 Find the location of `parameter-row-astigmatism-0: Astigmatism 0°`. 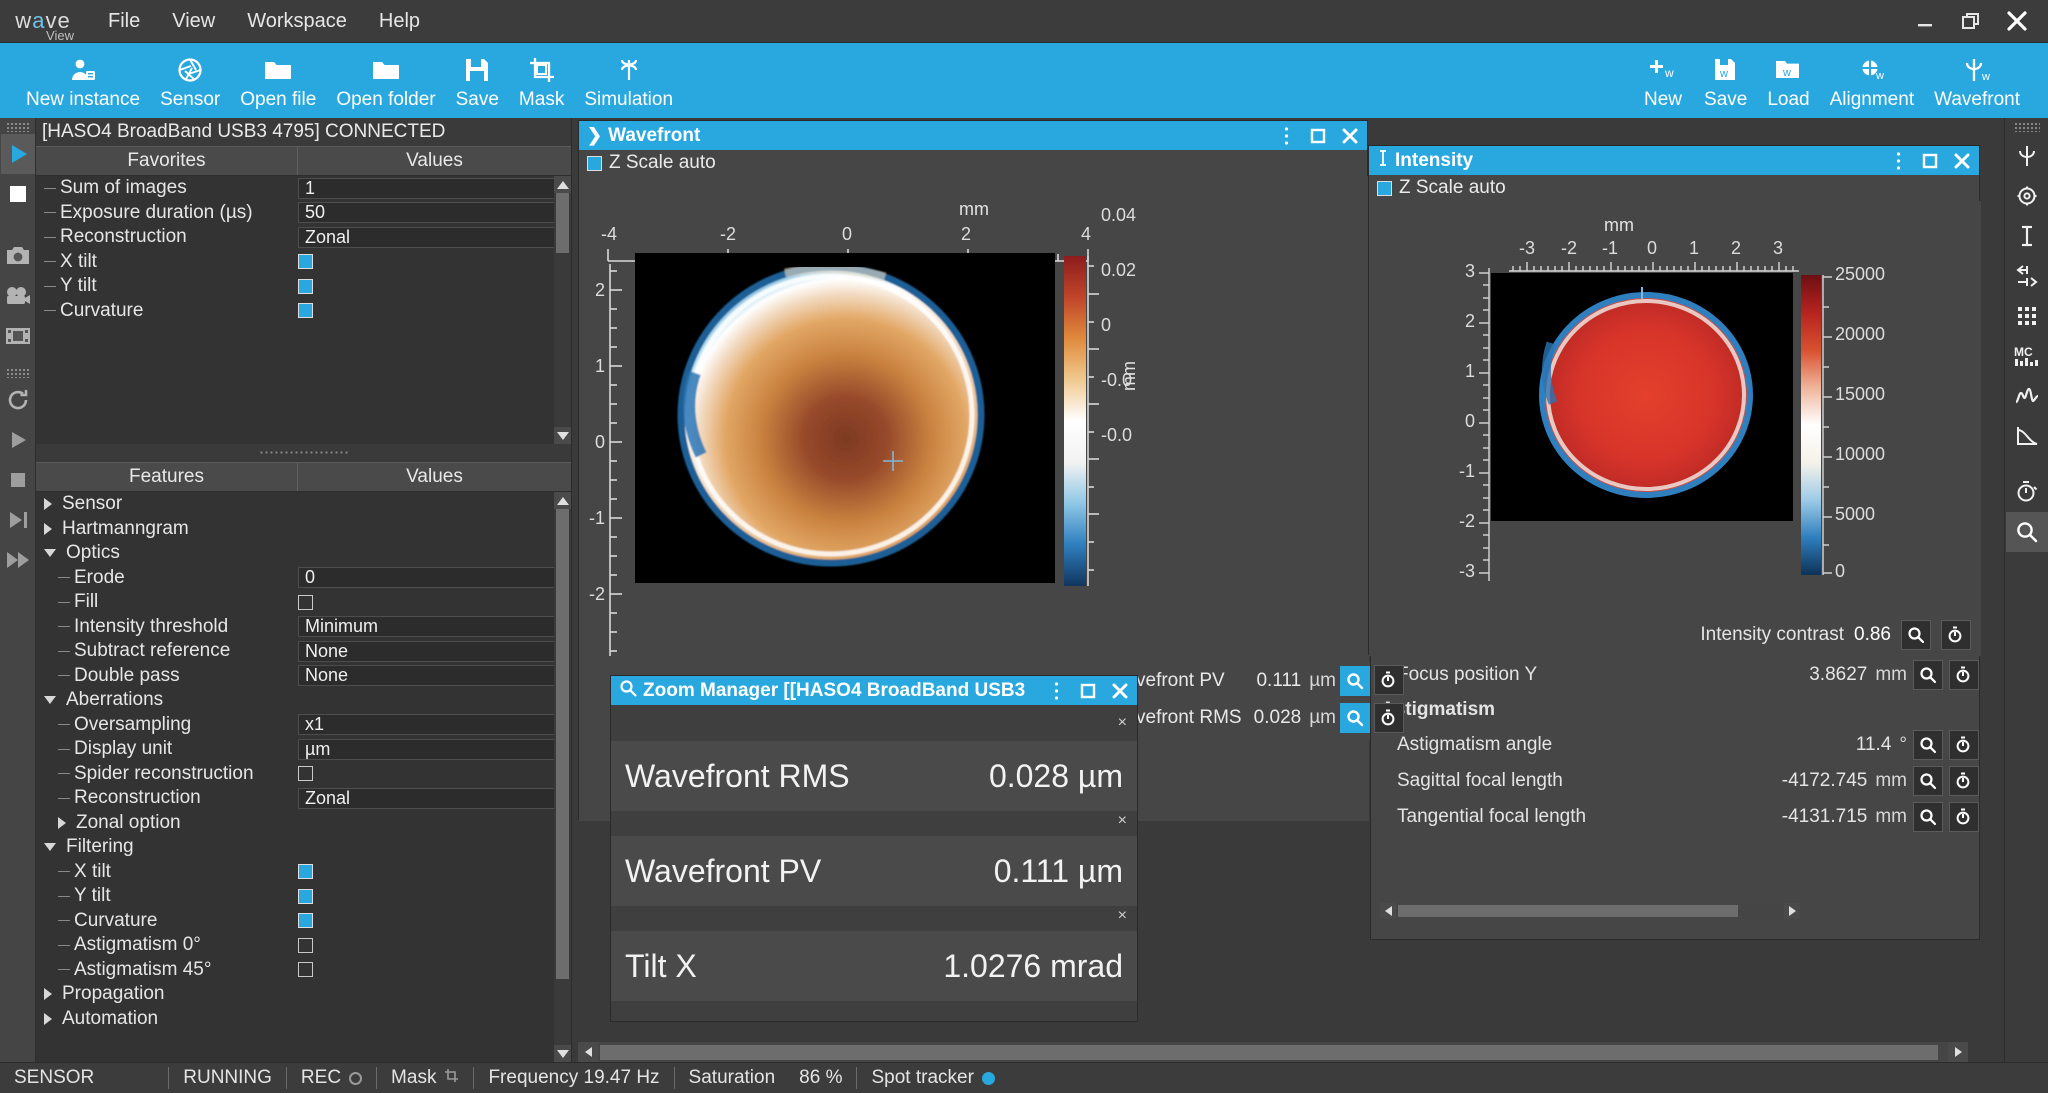

parameter-row-astigmatism-0: Astigmatism 0° is located at coordinates (303, 945).